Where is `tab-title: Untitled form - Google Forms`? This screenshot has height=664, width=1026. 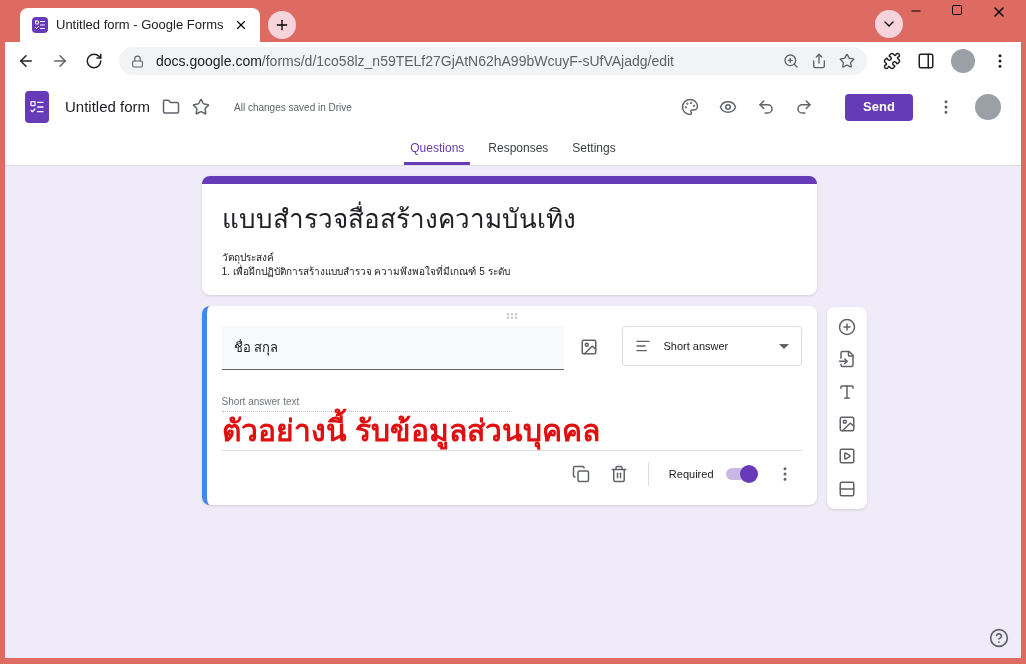 tab-title: Untitled form - Google Forms is located at coordinates (140, 25).